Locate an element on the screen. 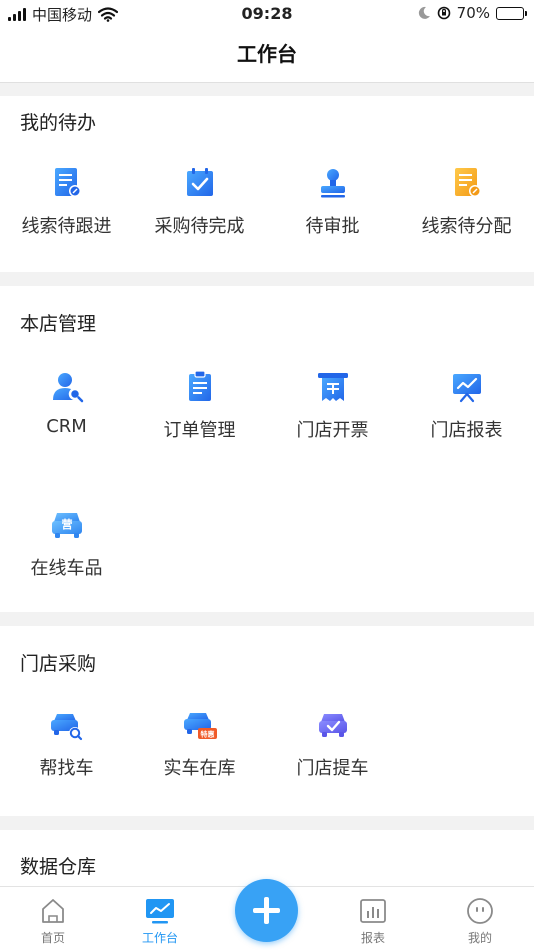  car-special-icon: 特惠 is located at coordinates (200, 726).